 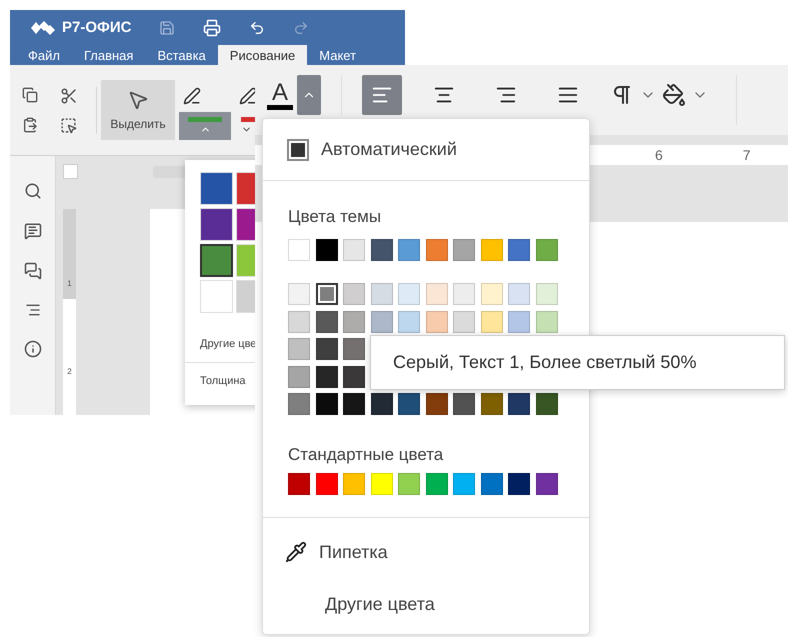 I want to click on tooltip: Серый, Текст 1, Более светлый 50%, so click(x=577, y=362).